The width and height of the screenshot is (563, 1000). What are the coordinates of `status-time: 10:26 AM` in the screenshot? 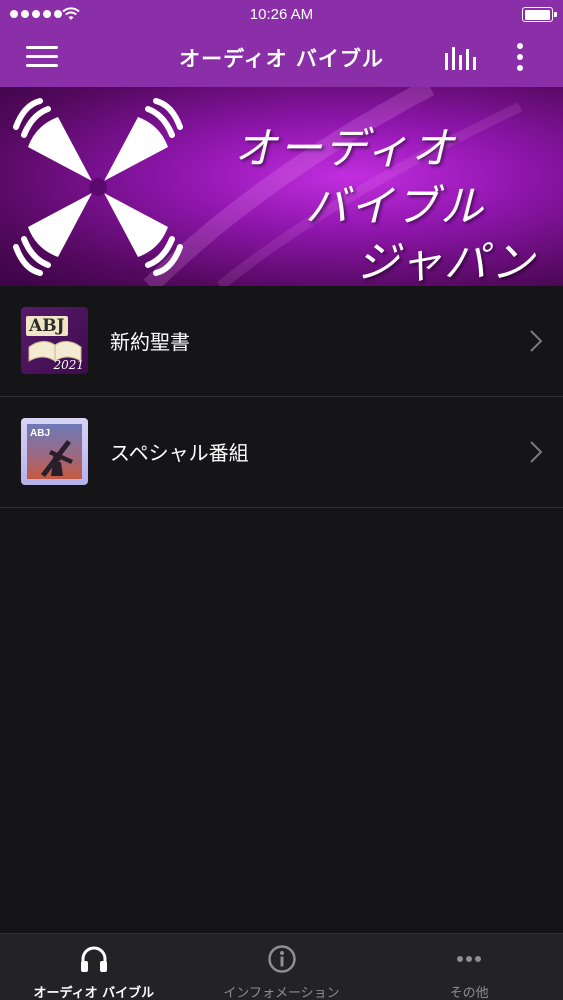 It's located at (281, 14).